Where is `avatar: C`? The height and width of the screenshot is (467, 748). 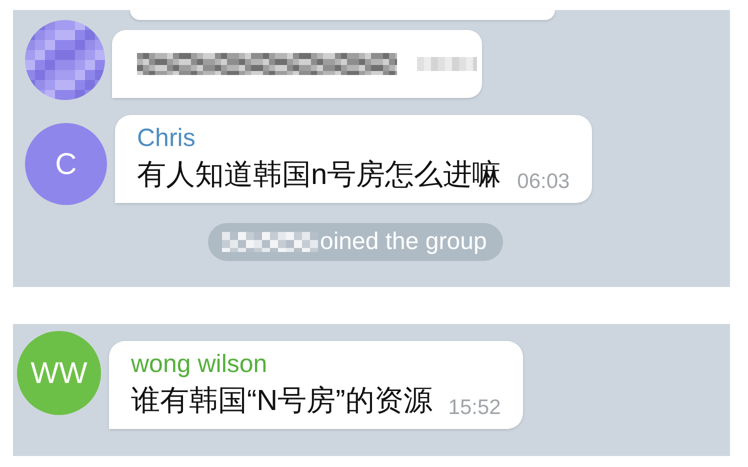 avatar: C is located at coordinates (66, 164).